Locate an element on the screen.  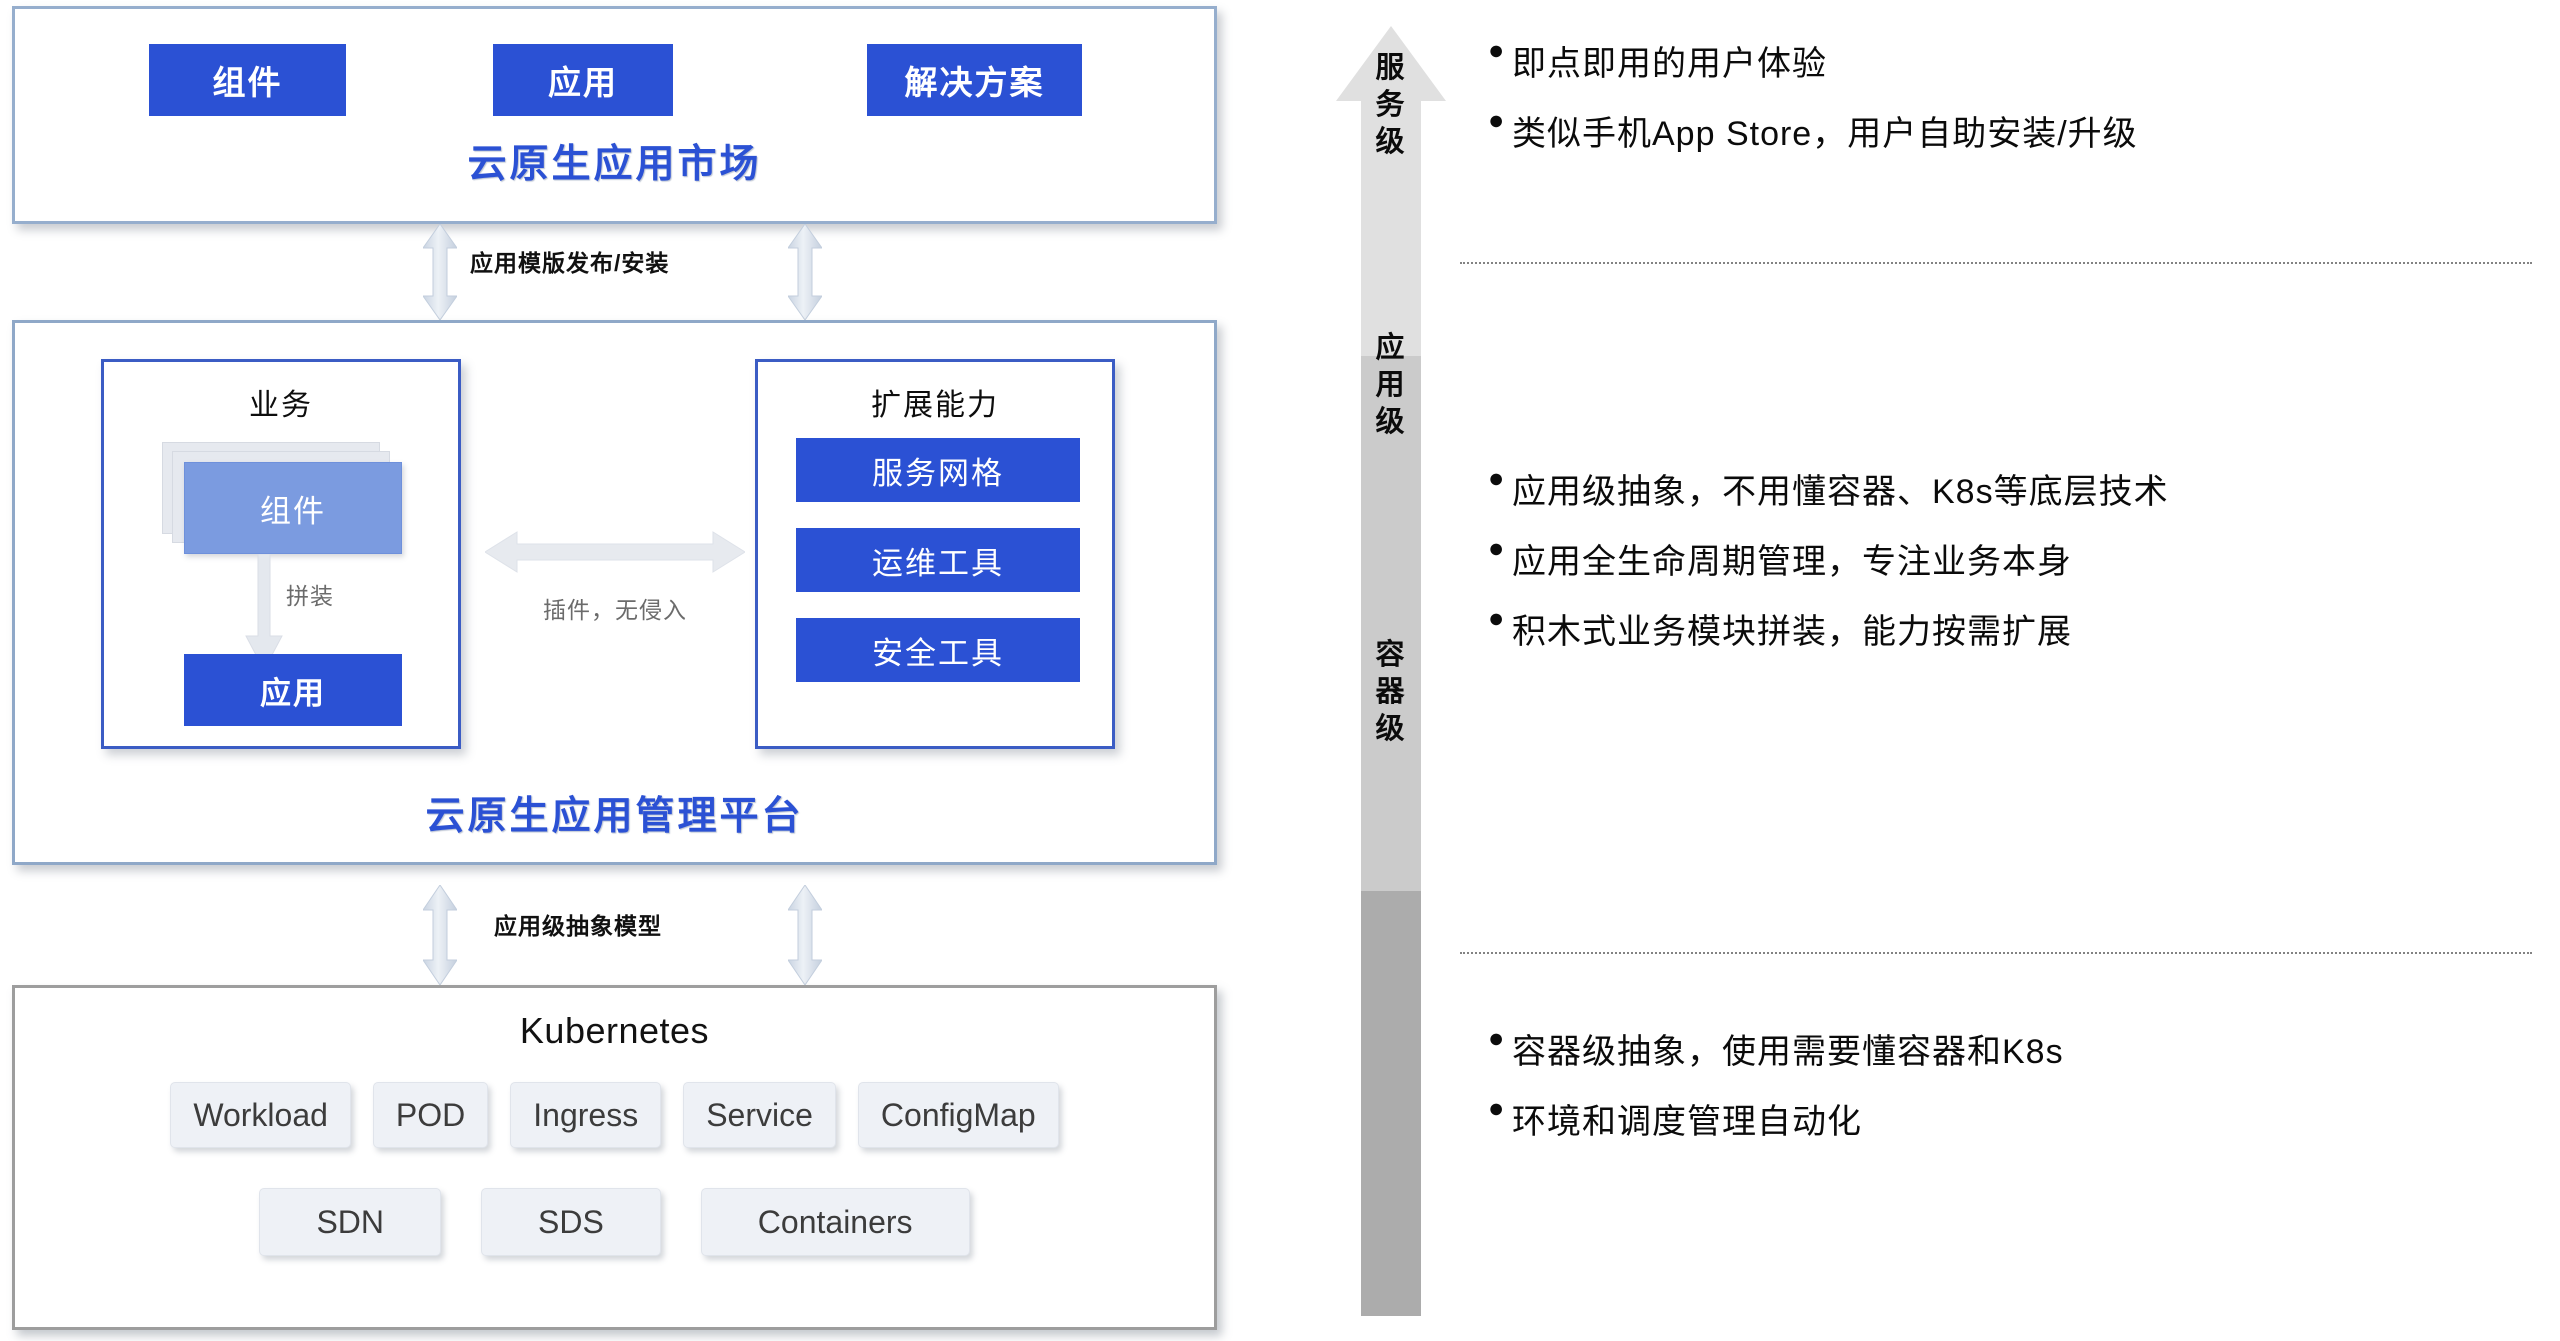
connector-platform-kubernetes: 应用级抽象模型 is located at coordinates (602, 935).